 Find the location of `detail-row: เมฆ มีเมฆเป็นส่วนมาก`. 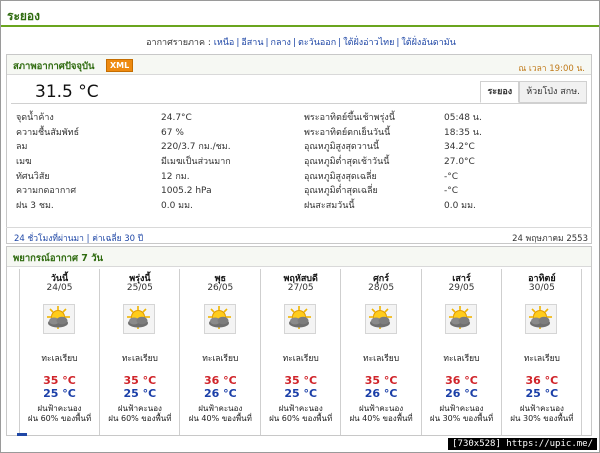

detail-row: เมฆ มีเมฆเป็นส่วนมาก is located at coordinates (156, 162).